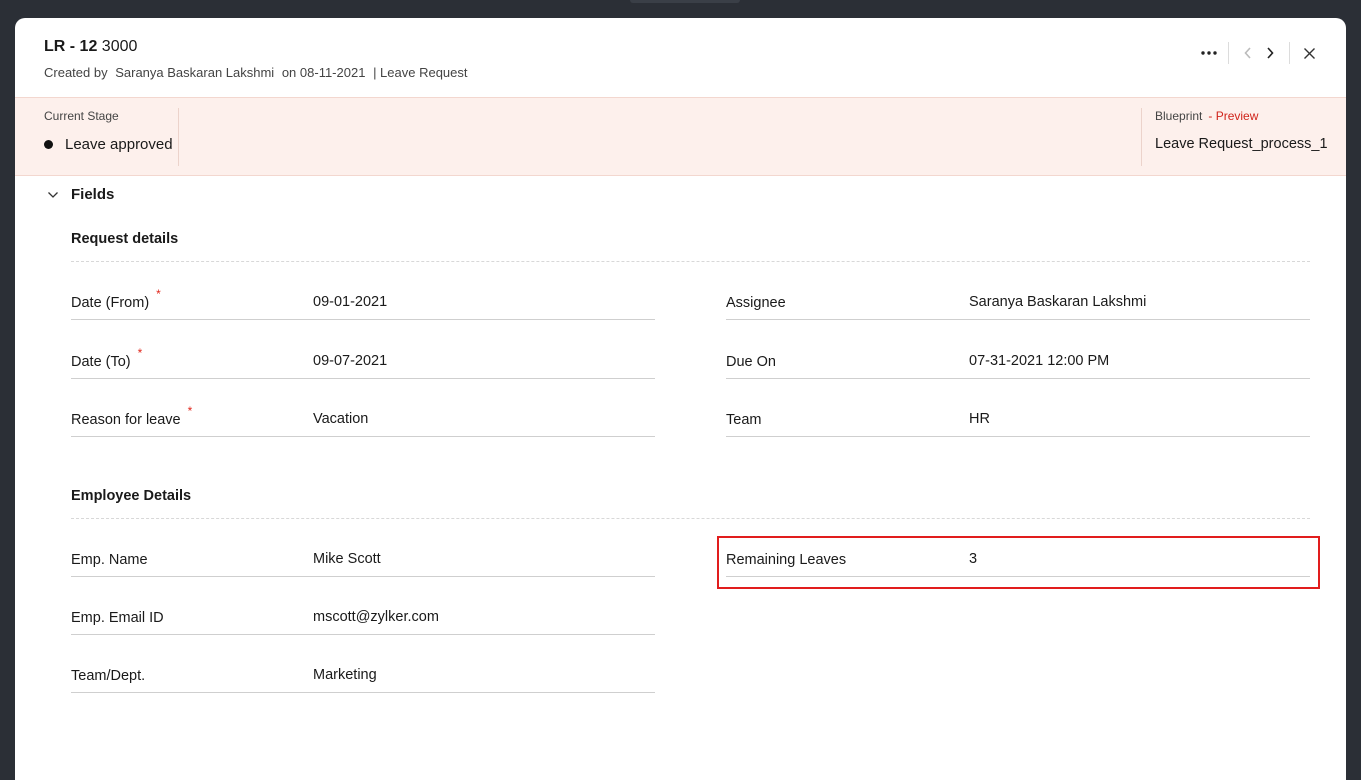 Image resolution: width=1361 pixels, height=780 pixels. I want to click on field-assignee: Assignee Saranya Baskaran Lakshmi, so click(1018, 305).